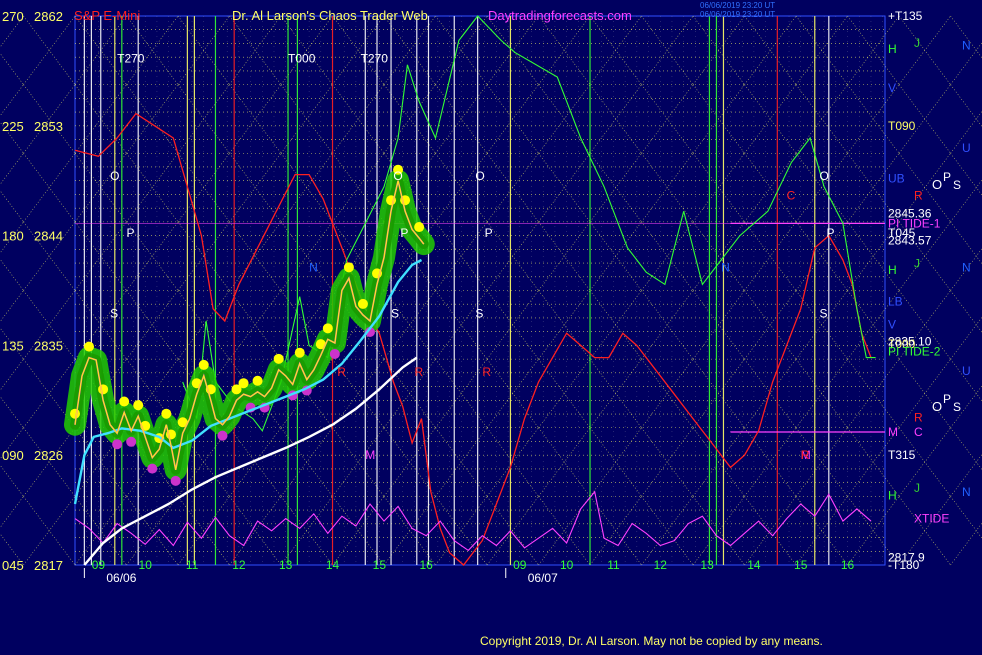 The image size is (982, 655). What do you see at coordinates (48, 126) in the screenshot?
I see `y-tick-price: 2853` at bounding box center [48, 126].